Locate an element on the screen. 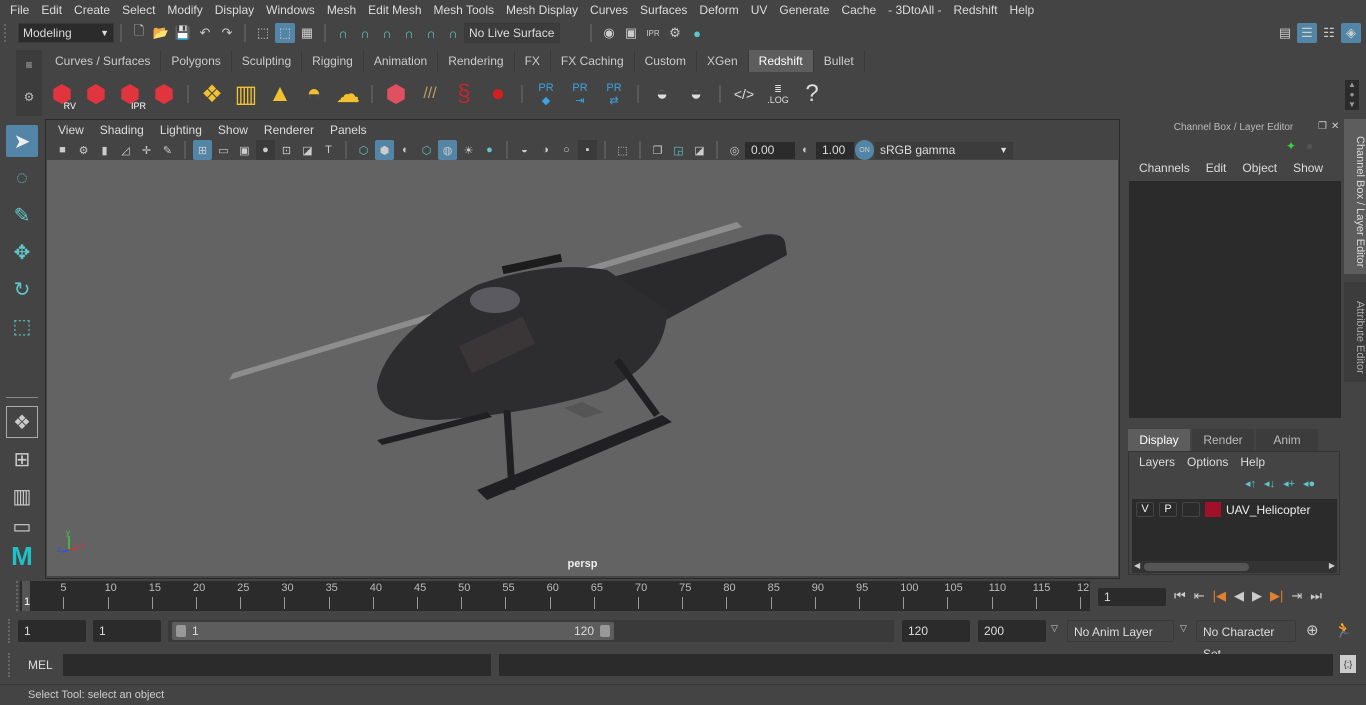 The image size is (1366, 705). wireframe-icon: ⬡ is located at coordinates (363, 150).